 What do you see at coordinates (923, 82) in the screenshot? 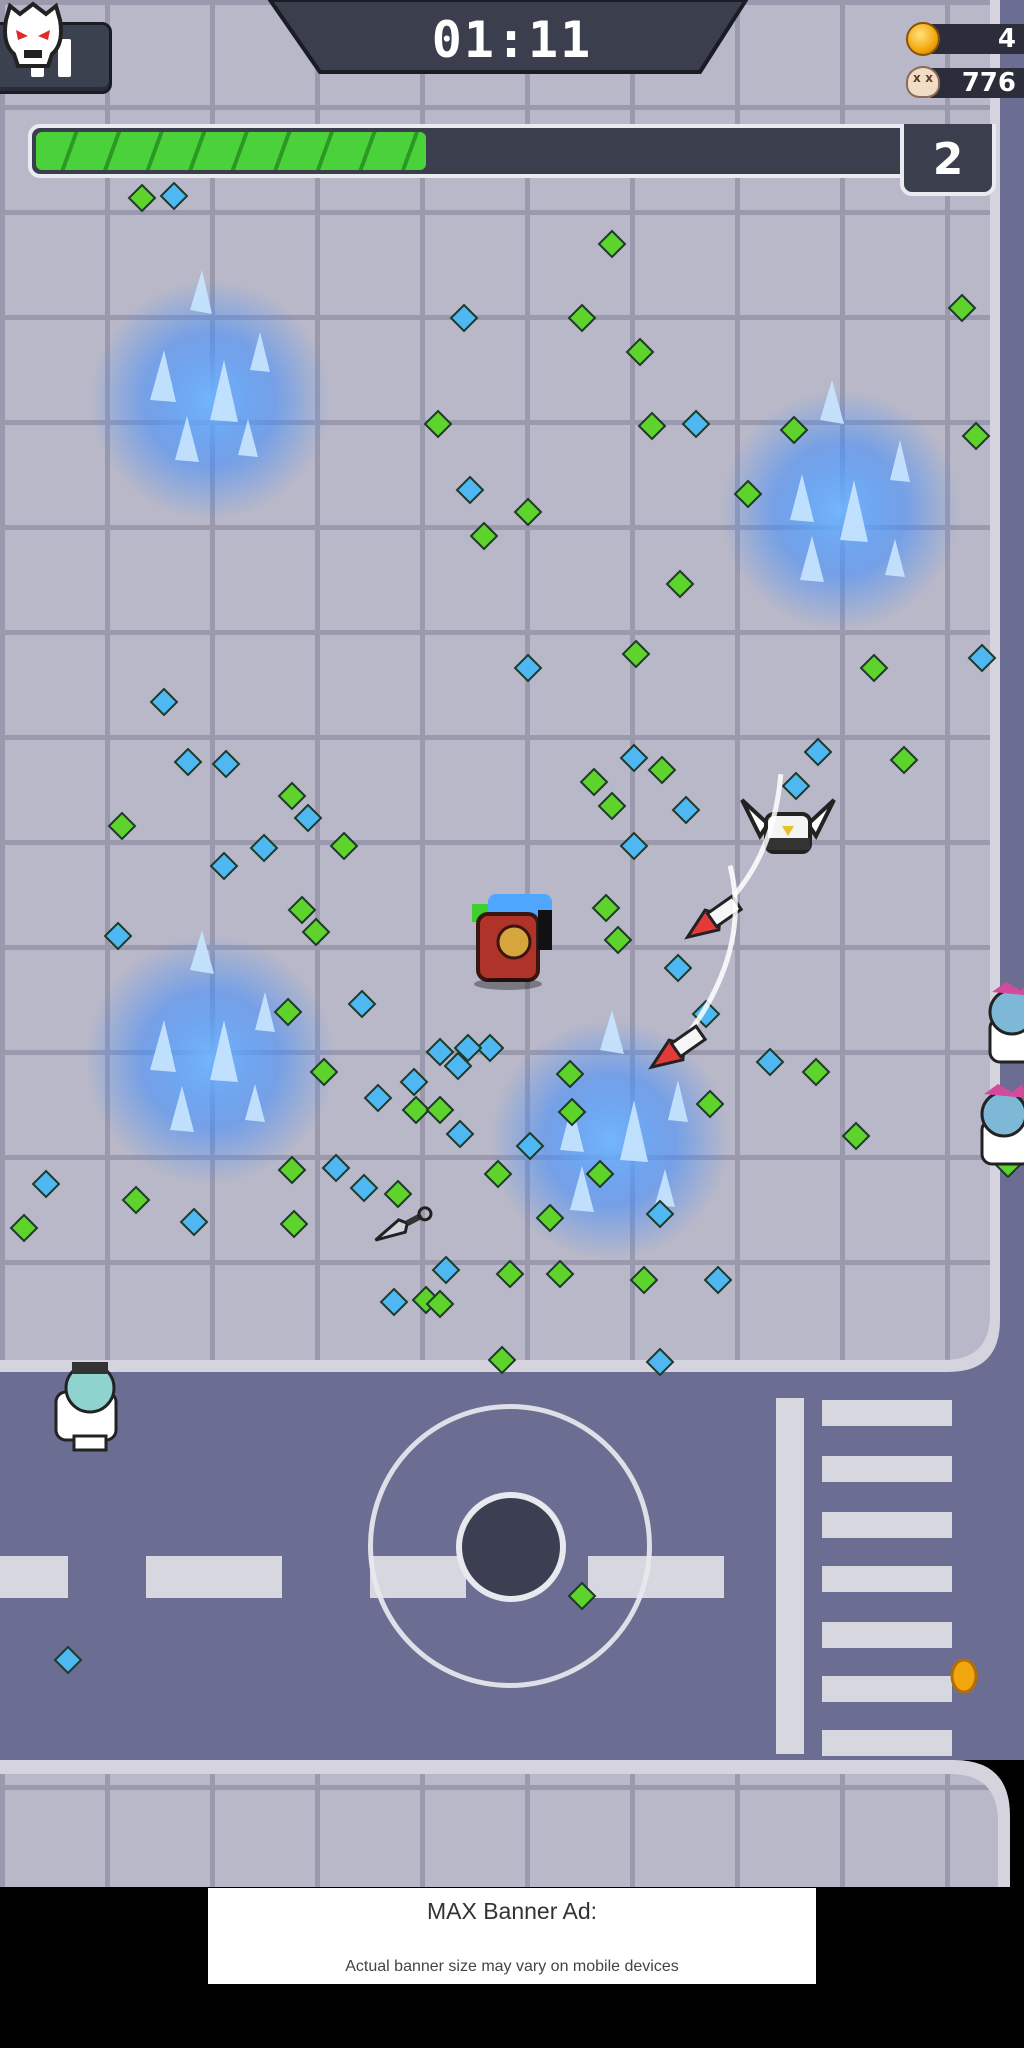
I see `skull-icon` at bounding box center [923, 82].